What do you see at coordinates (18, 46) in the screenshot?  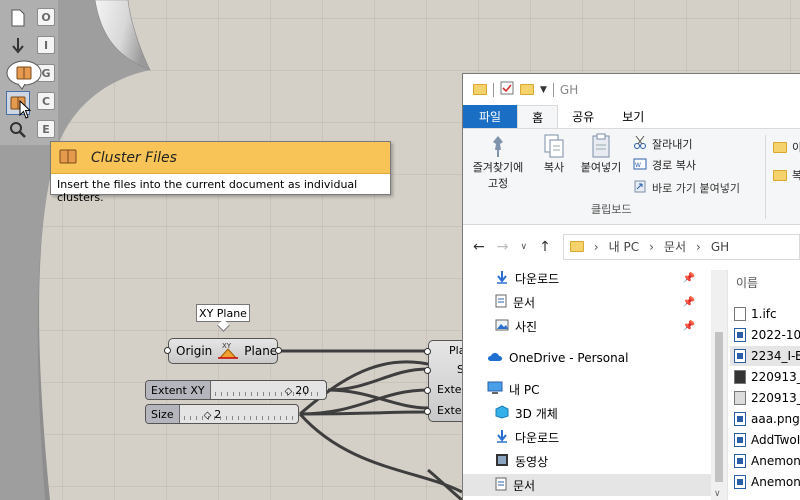 I see `import-arrow-icon` at bounding box center [18, 46].